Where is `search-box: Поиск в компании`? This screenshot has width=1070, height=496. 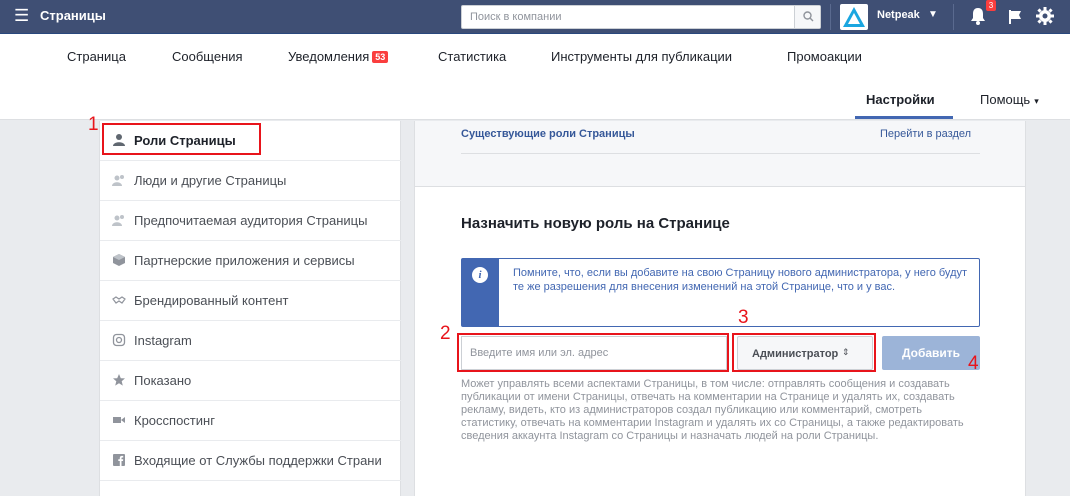
search-box: Поиск в компании is located at coordinates (641, 17).